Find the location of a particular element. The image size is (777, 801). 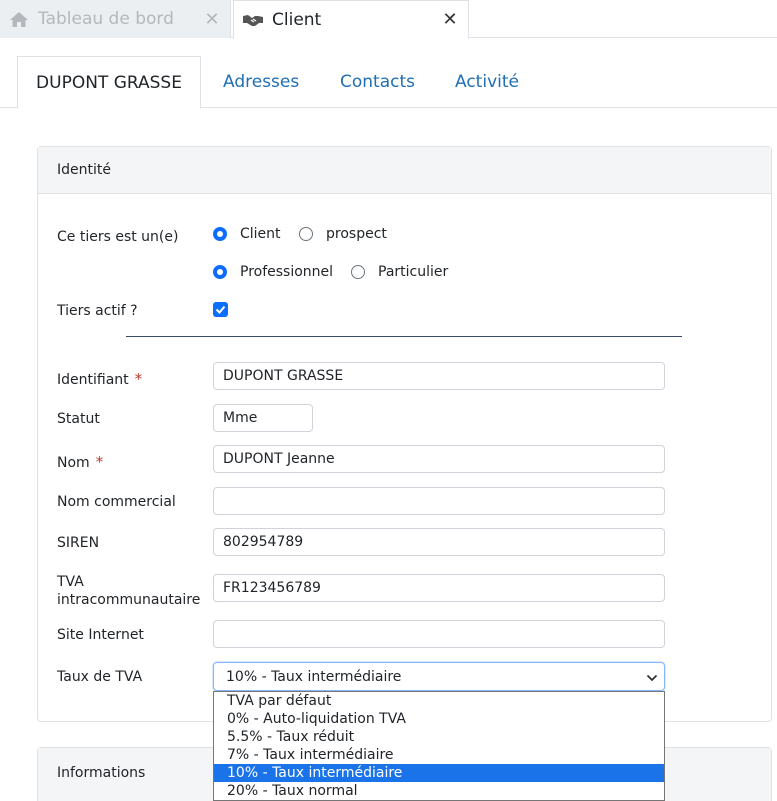

active-label: Tiers actif ? is located at coordinates (97, 311).